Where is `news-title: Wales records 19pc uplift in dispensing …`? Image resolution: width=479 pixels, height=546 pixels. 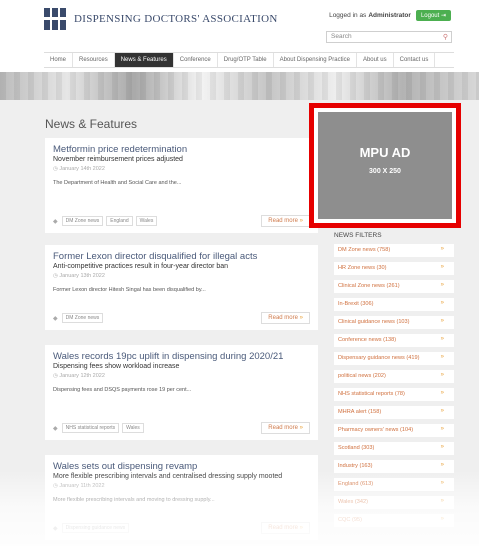
news-title: Wales records 19pc uplift in dispensing … is located at coordinates (181, 356).